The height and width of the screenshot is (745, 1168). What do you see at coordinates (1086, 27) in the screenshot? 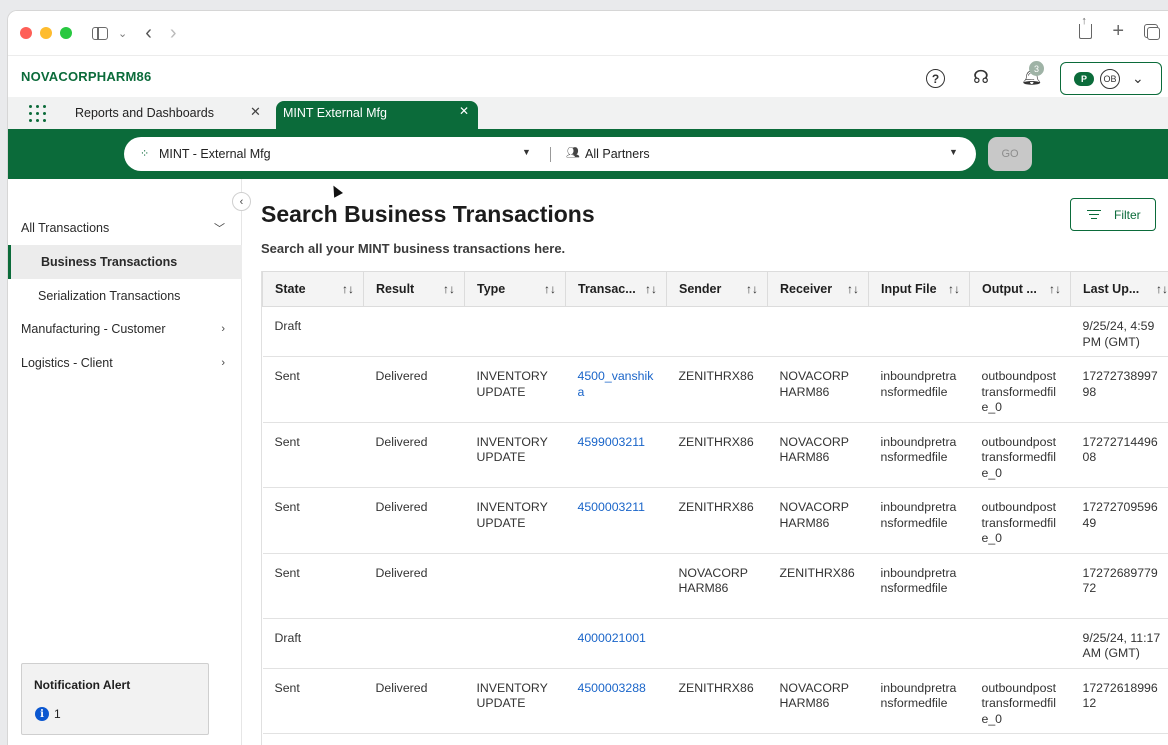
I see `share-icon` at bounding box center [1086, 27].